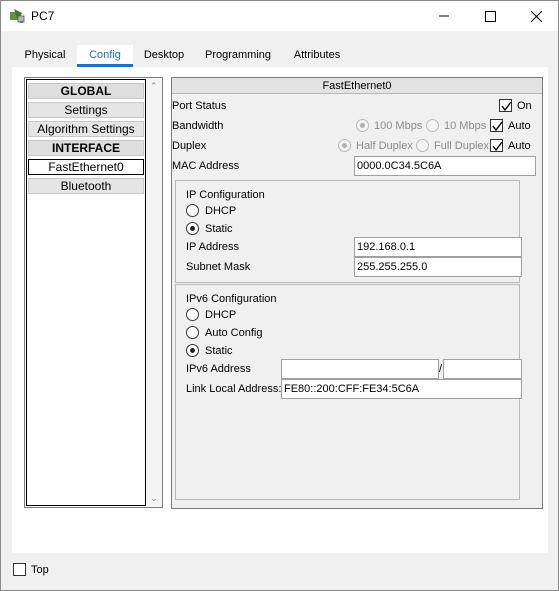 The height and width of the screenshot is (591, 559). Describe the element at coordinates (105, 56) in the screenshot. I see `tab-config: Config` at that location.